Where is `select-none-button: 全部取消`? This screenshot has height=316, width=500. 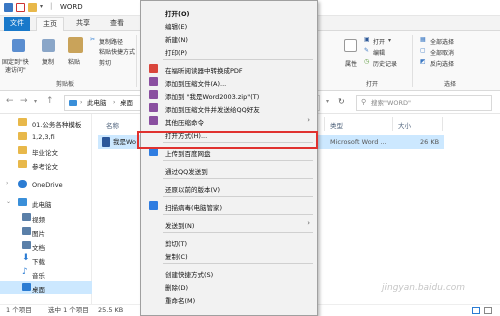
select-none-button: 全部取消 is located at coordinates (442, 52).